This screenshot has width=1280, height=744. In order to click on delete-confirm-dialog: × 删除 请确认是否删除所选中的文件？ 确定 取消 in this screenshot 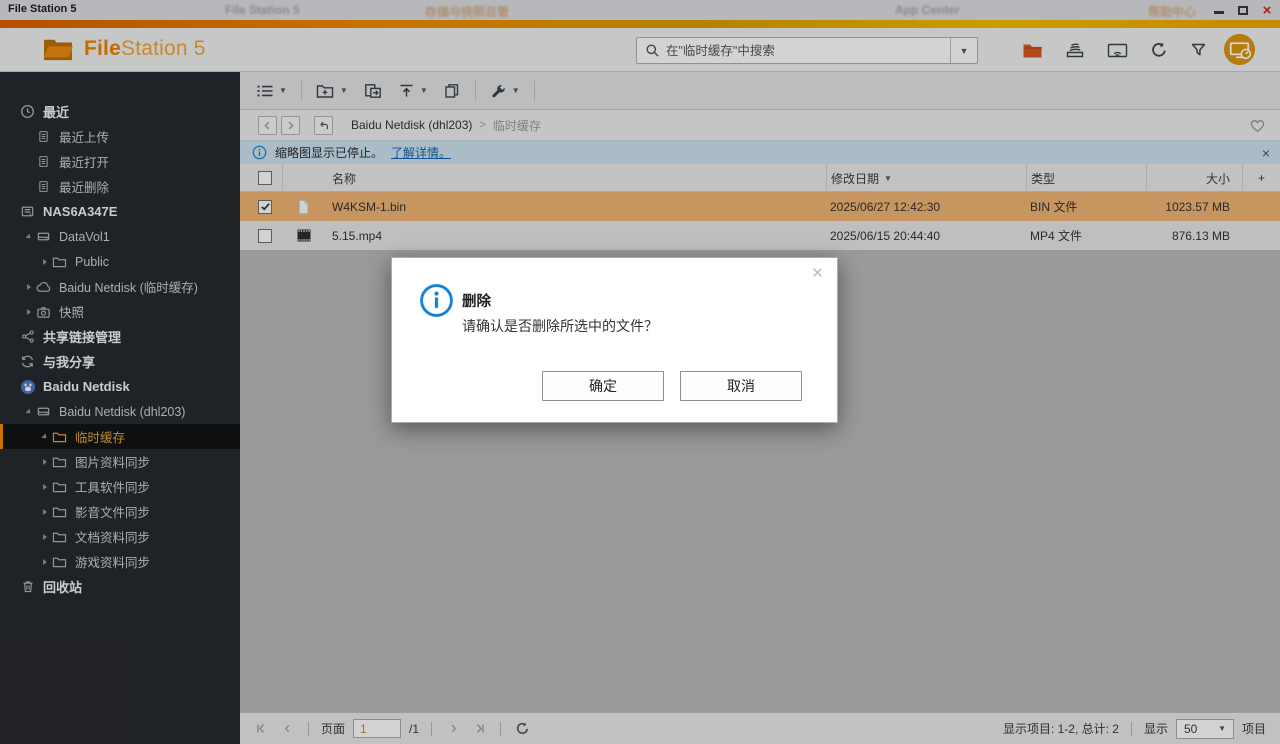, I will do `click(614, 340)`.